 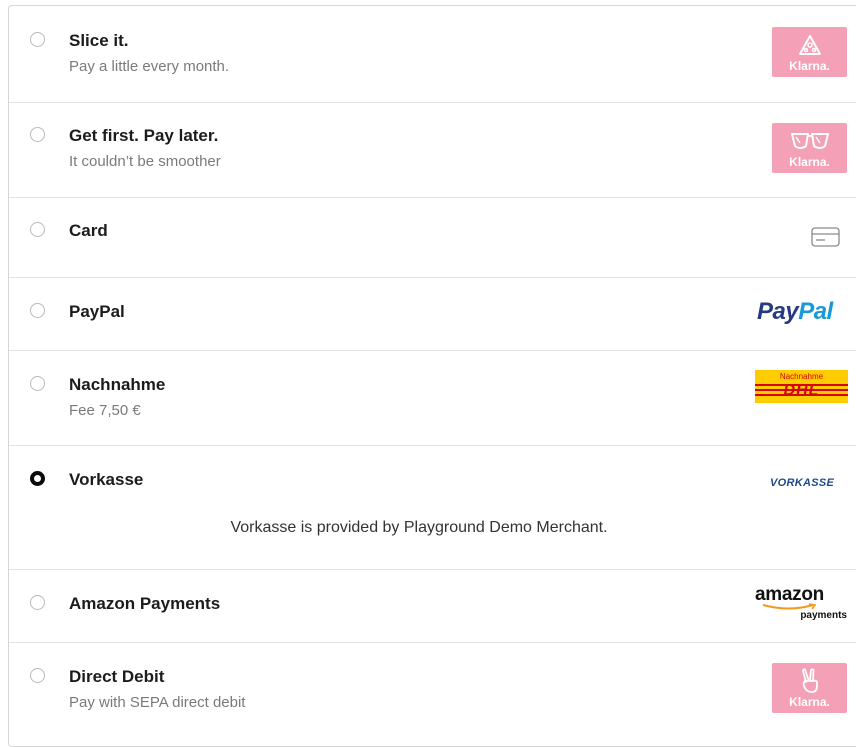 What do you see at coordinates (149, 66) in the screenshot?
I see `option-subtitle: Pay a little every month.` at bounding box center [149, 66].